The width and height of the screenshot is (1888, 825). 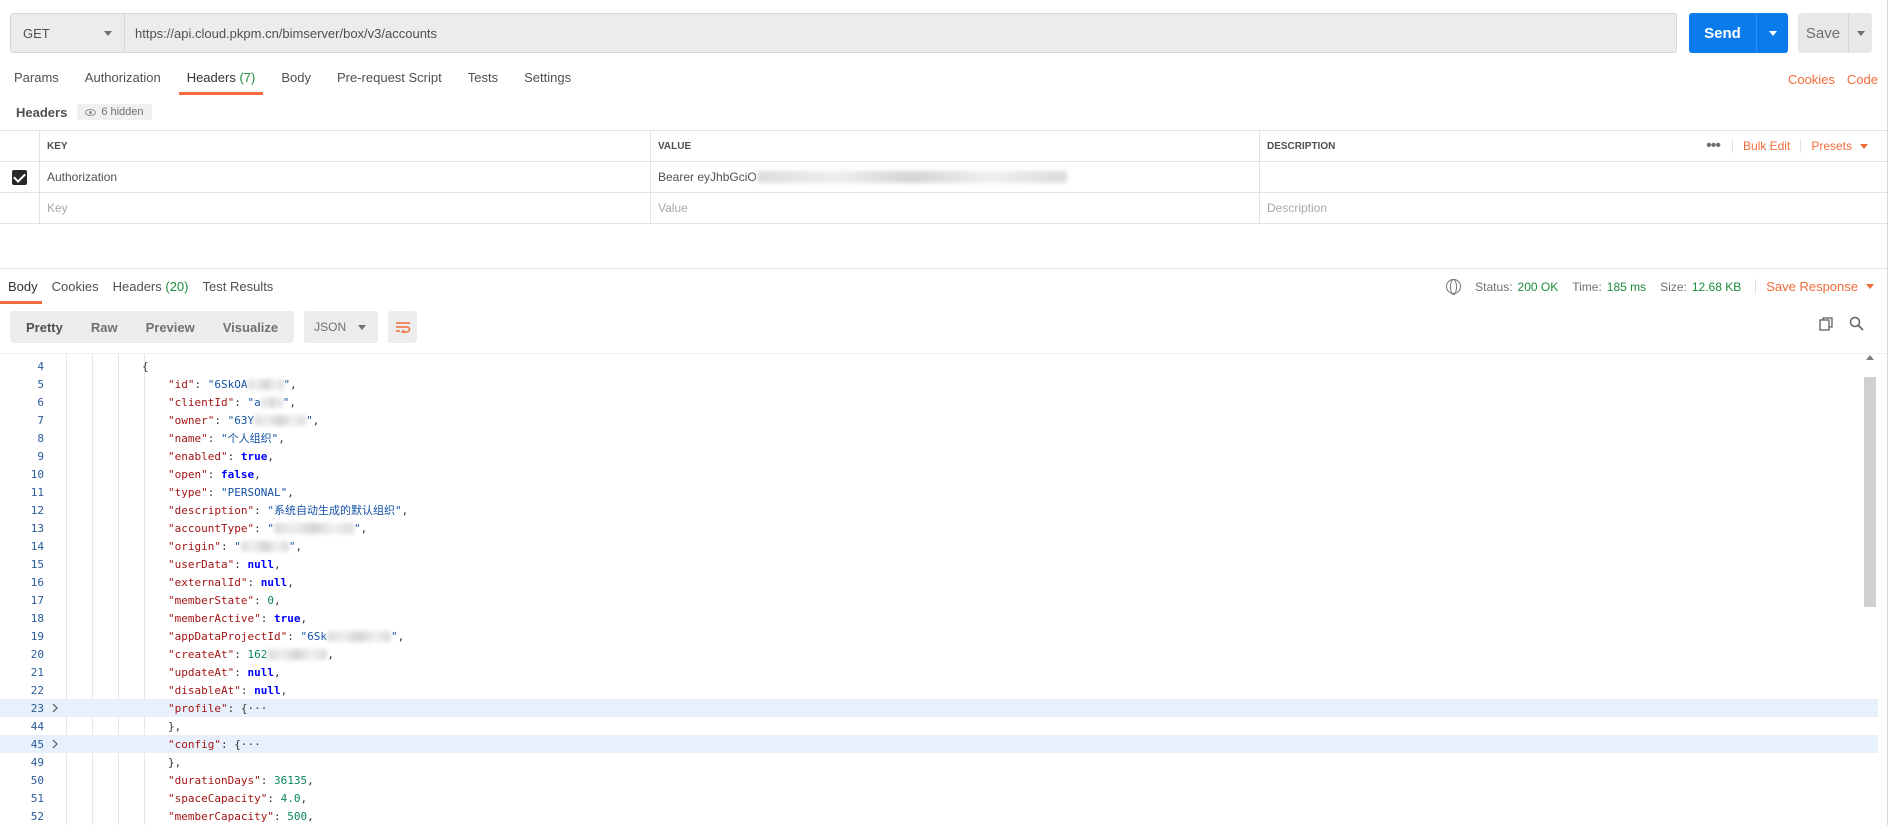 I want to click on line-number: 14, so click(x=37, y=546).